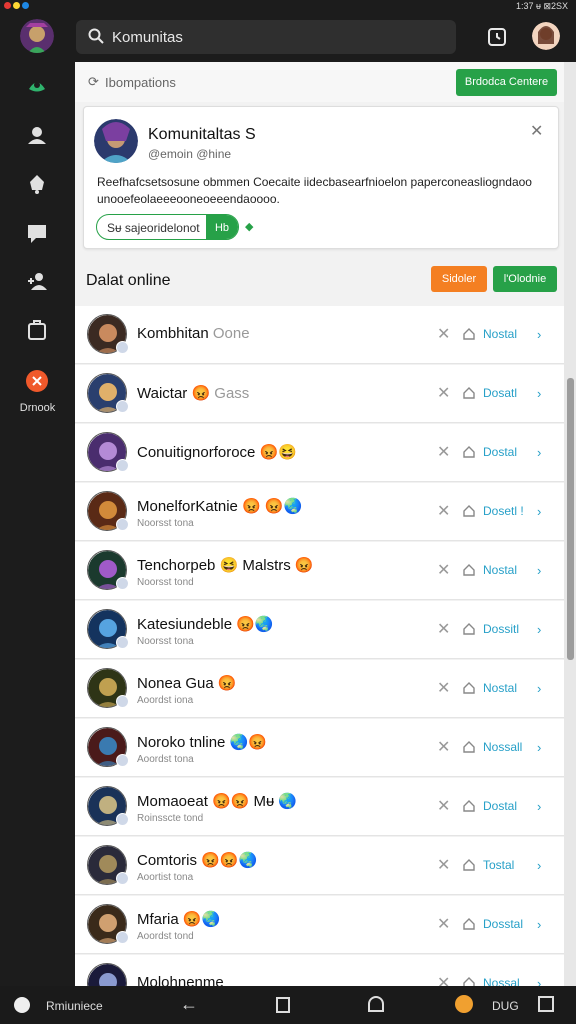 The width and height of the screenshot is (576, 1024). Describe the element at coordinates (502, 747) in the screenshot. I see `member-action-link: Nossall` at that location.